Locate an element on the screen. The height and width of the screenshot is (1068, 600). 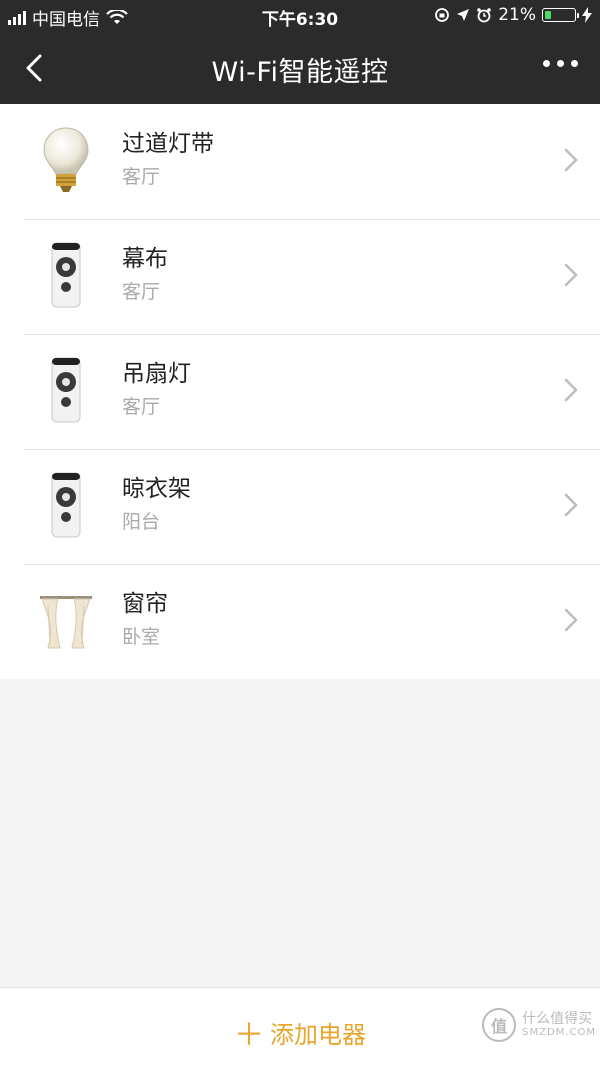
device-room: 阳台 is located at coordinates (141, 522).